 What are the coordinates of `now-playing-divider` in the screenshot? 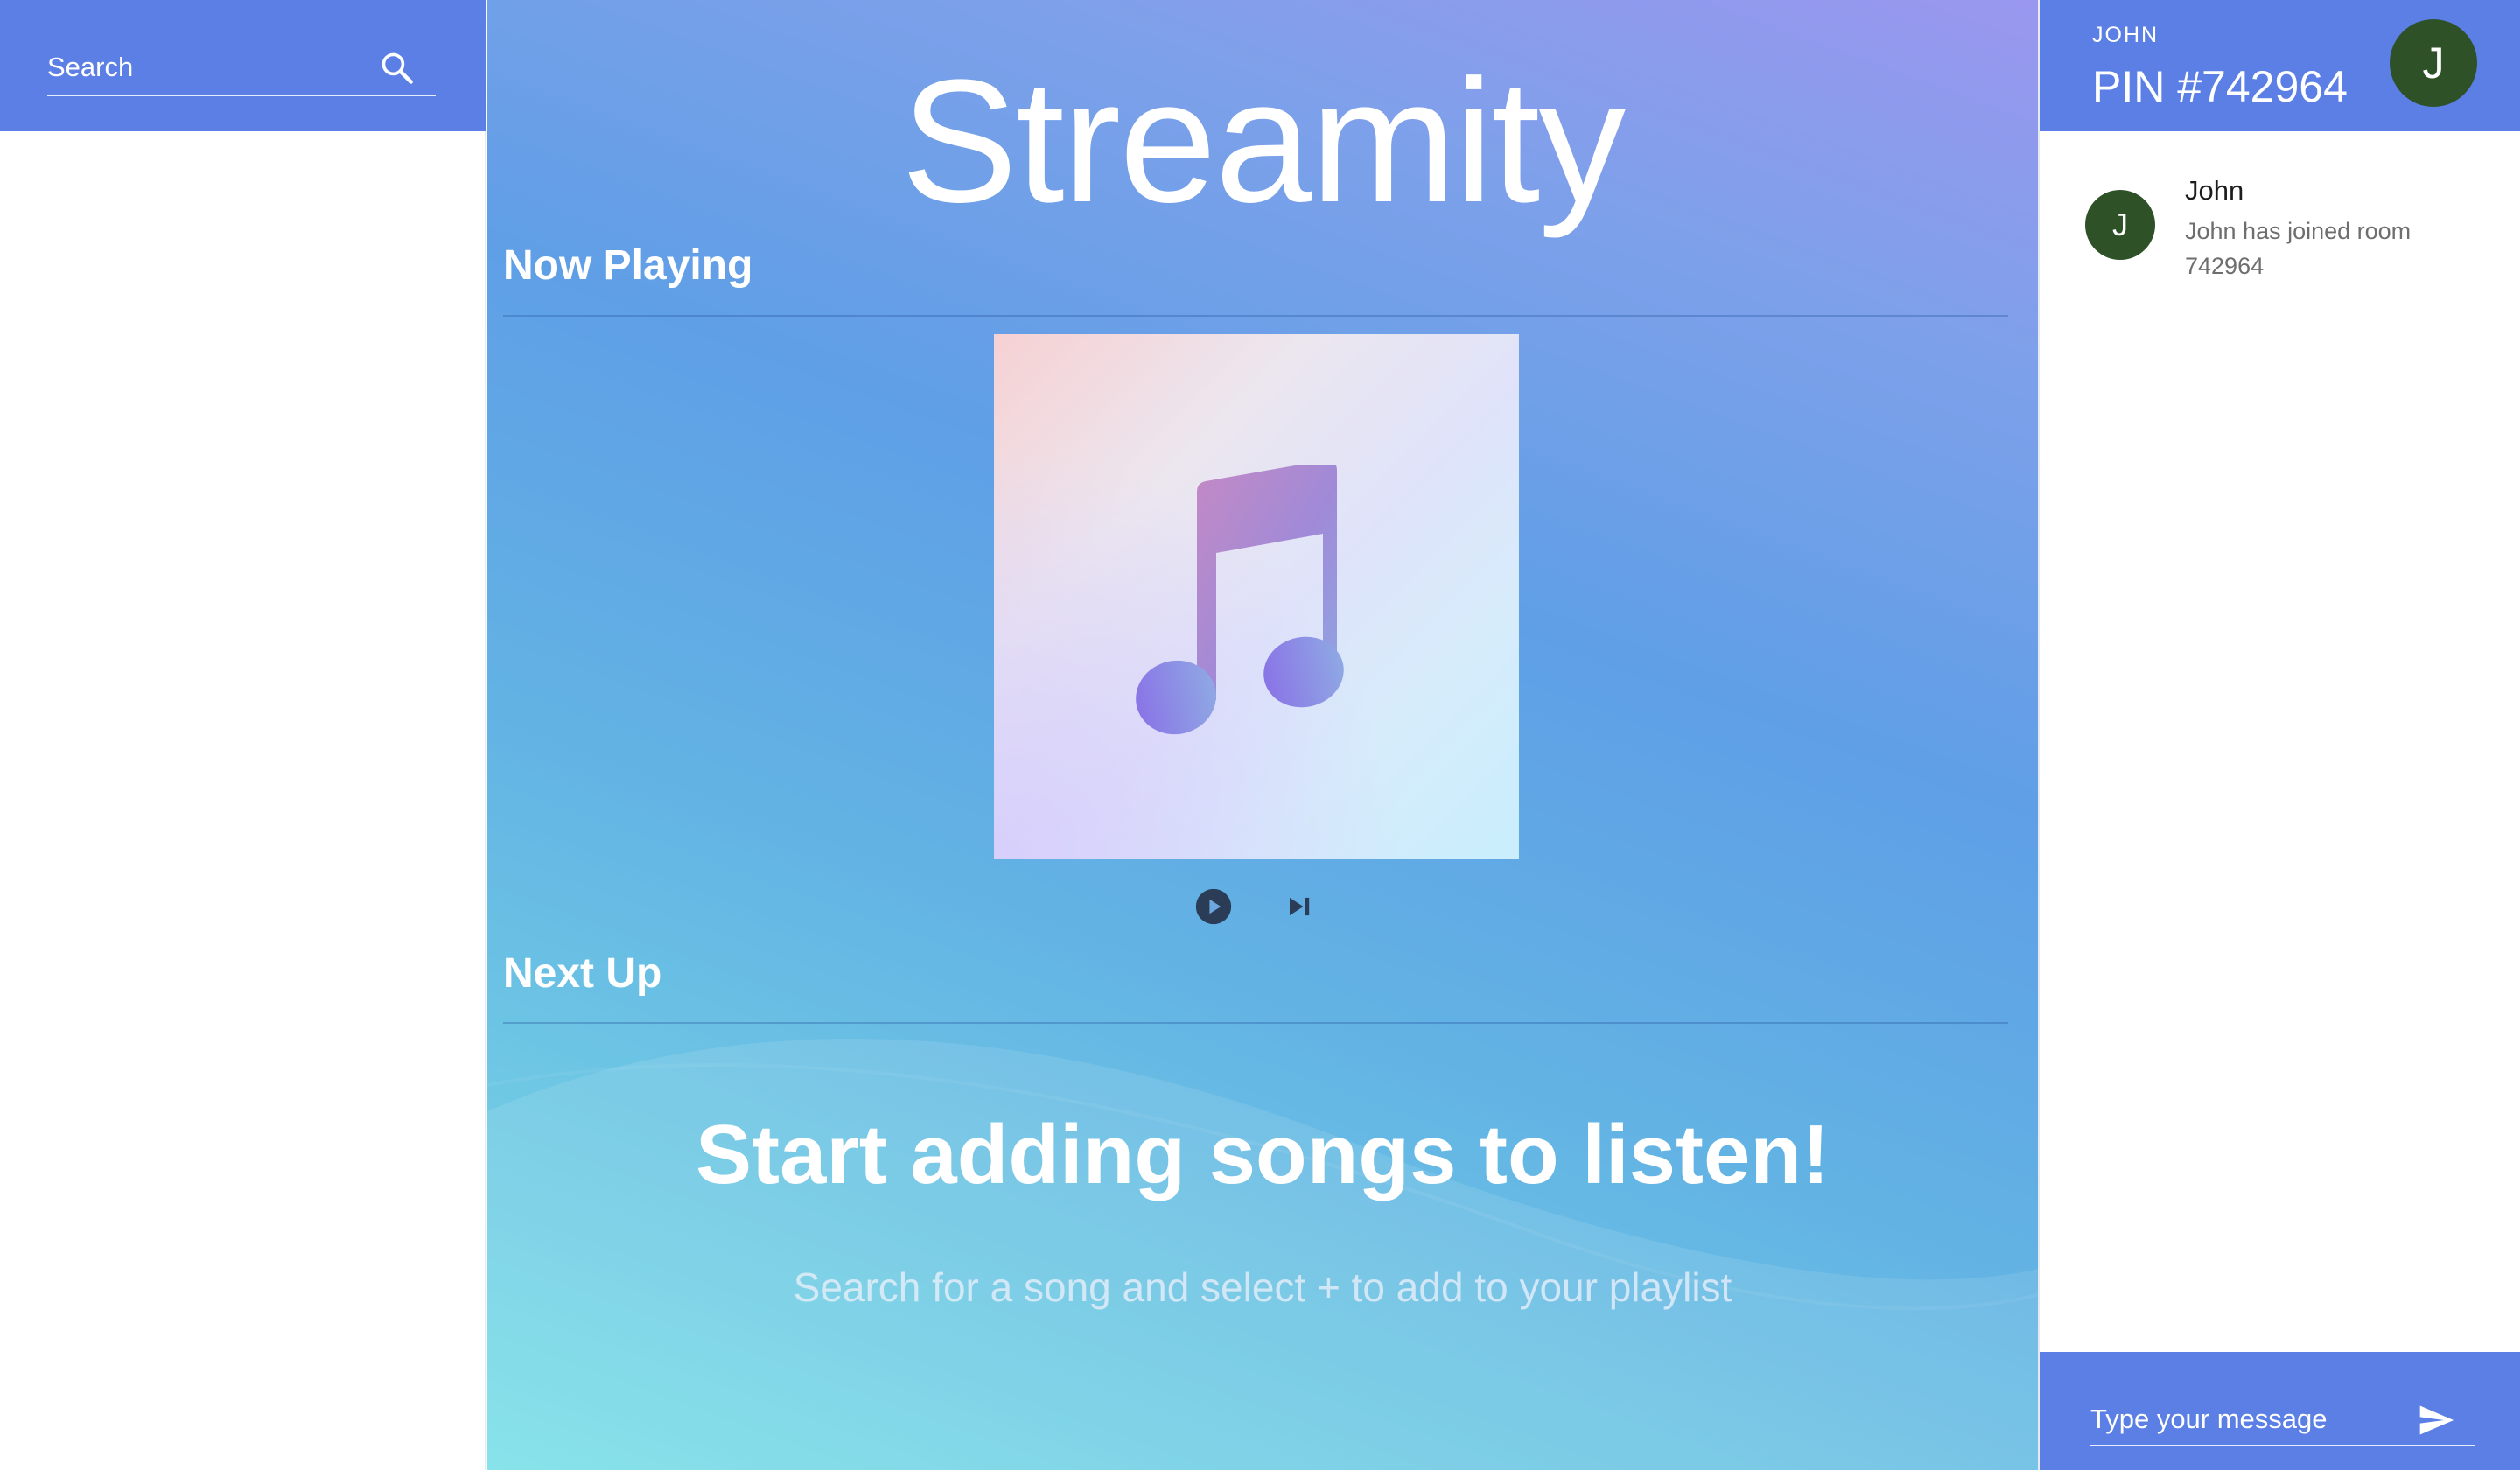 It's located at (1255, 316).